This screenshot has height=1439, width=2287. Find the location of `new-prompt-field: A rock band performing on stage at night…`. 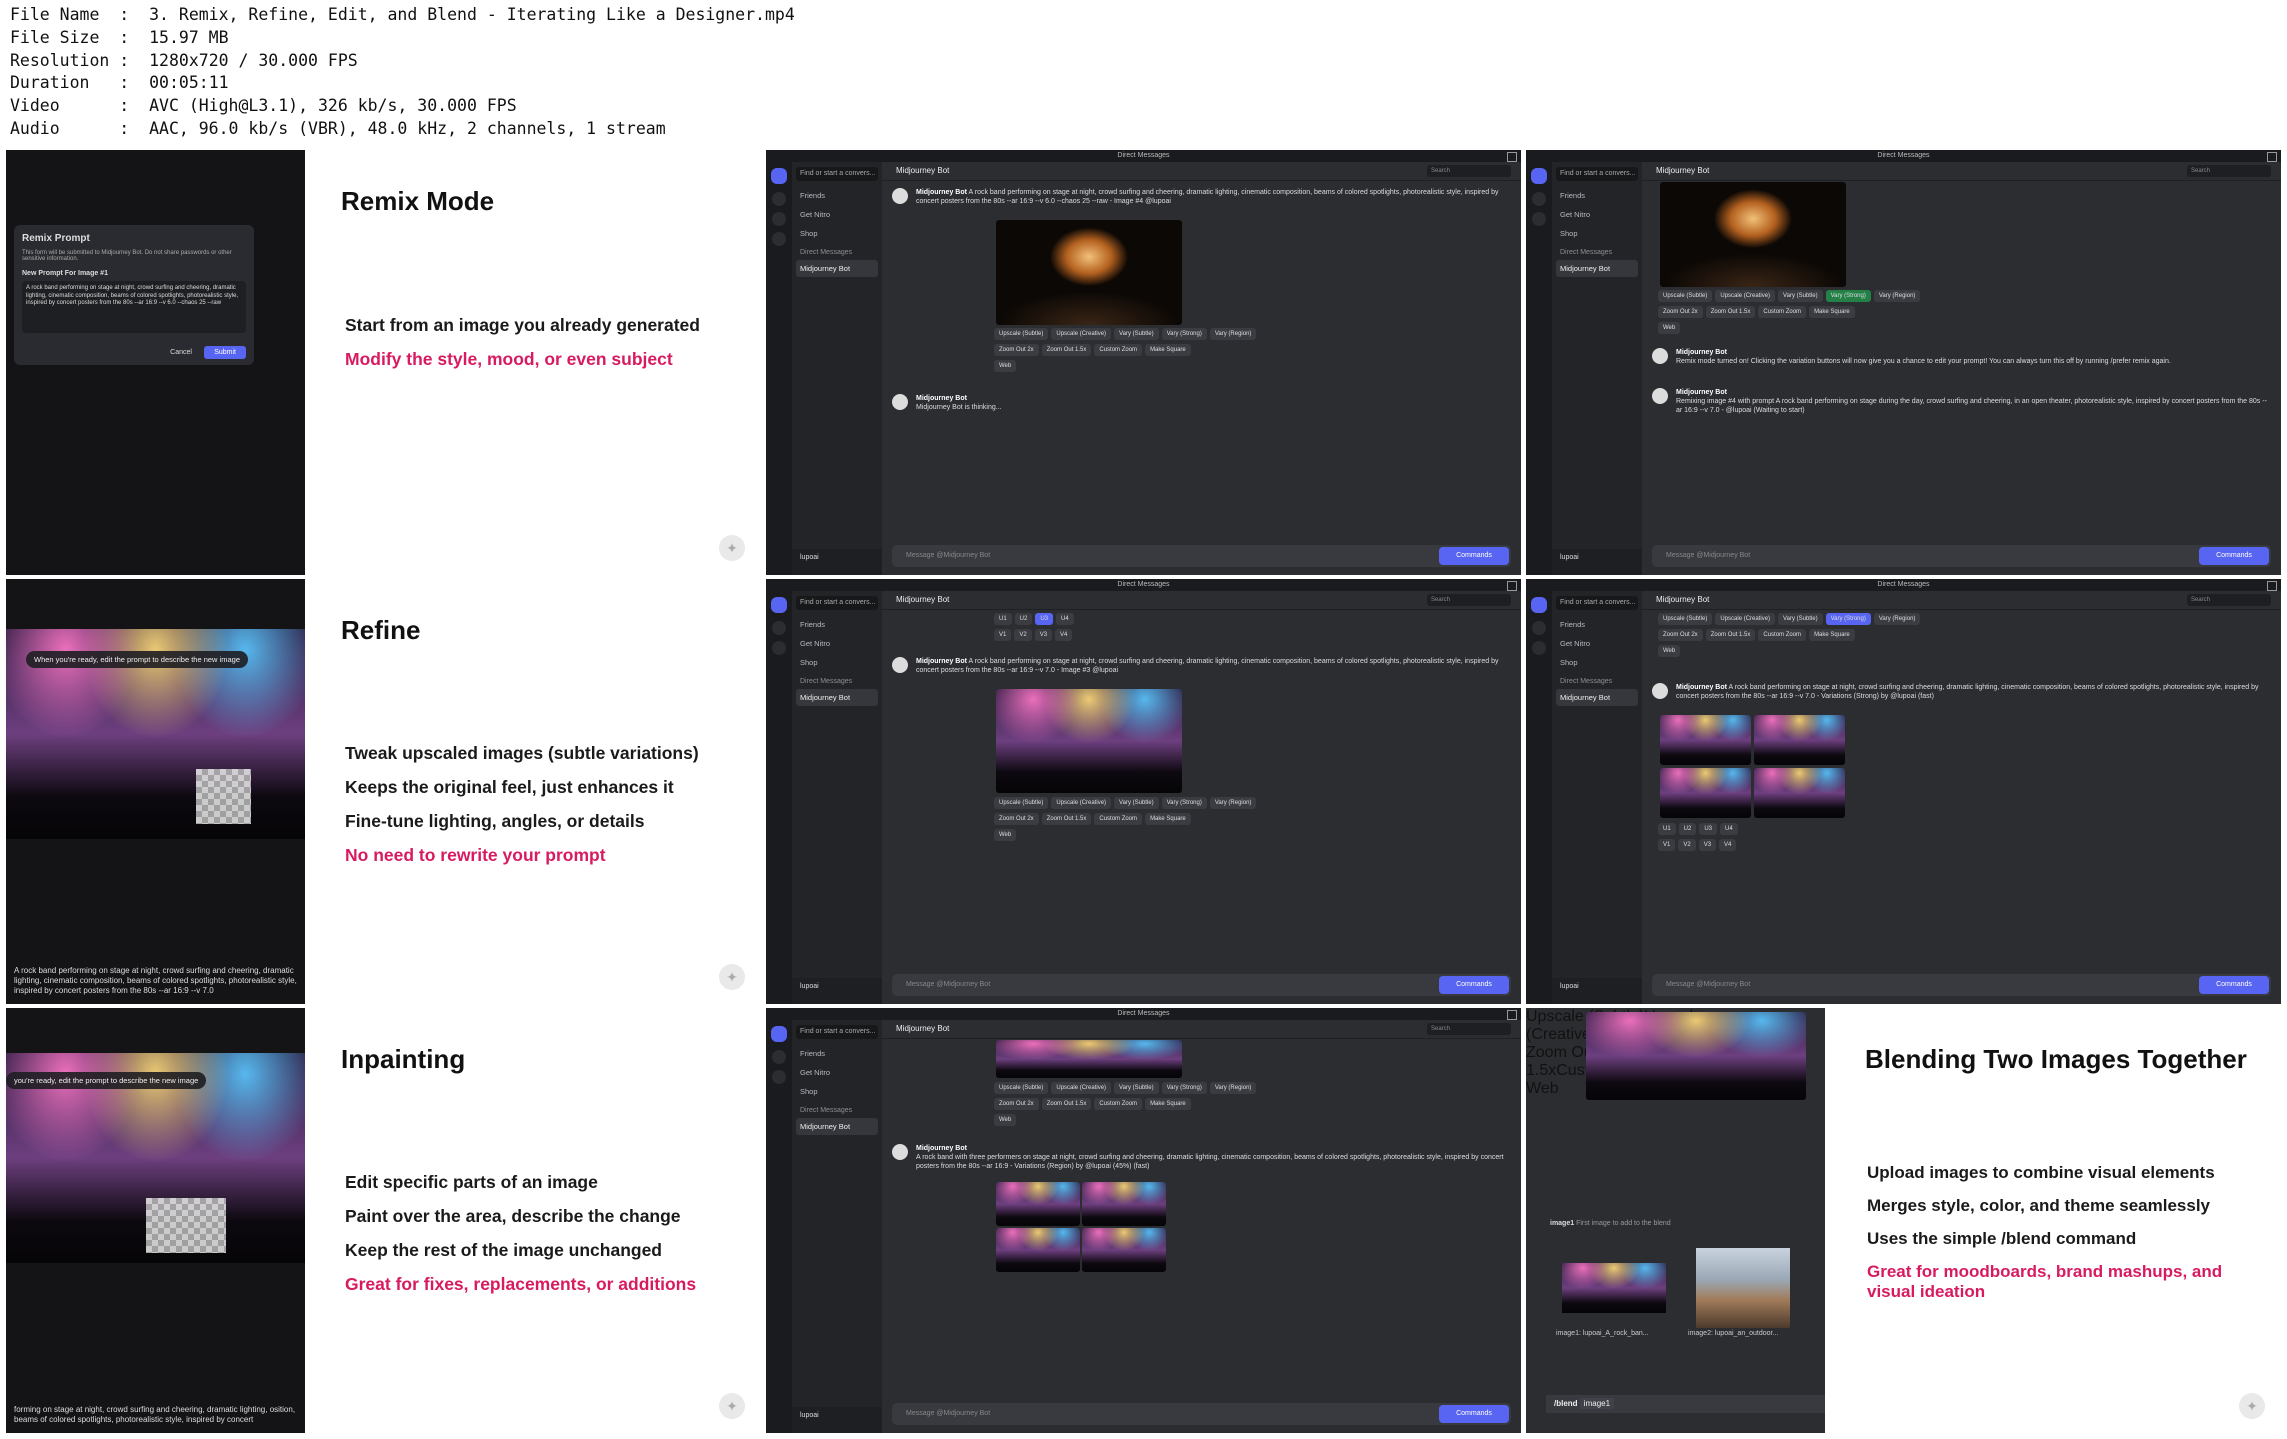

new-prompt-field: A rock band performing on stage at night… is located at coordinates (134, 307).